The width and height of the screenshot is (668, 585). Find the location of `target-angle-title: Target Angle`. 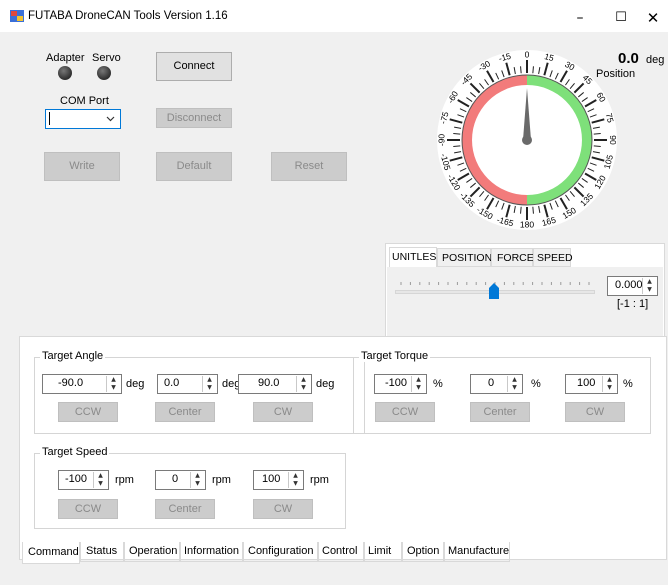

target-angle-title: Target Angle is located at coordinates (73, 356).